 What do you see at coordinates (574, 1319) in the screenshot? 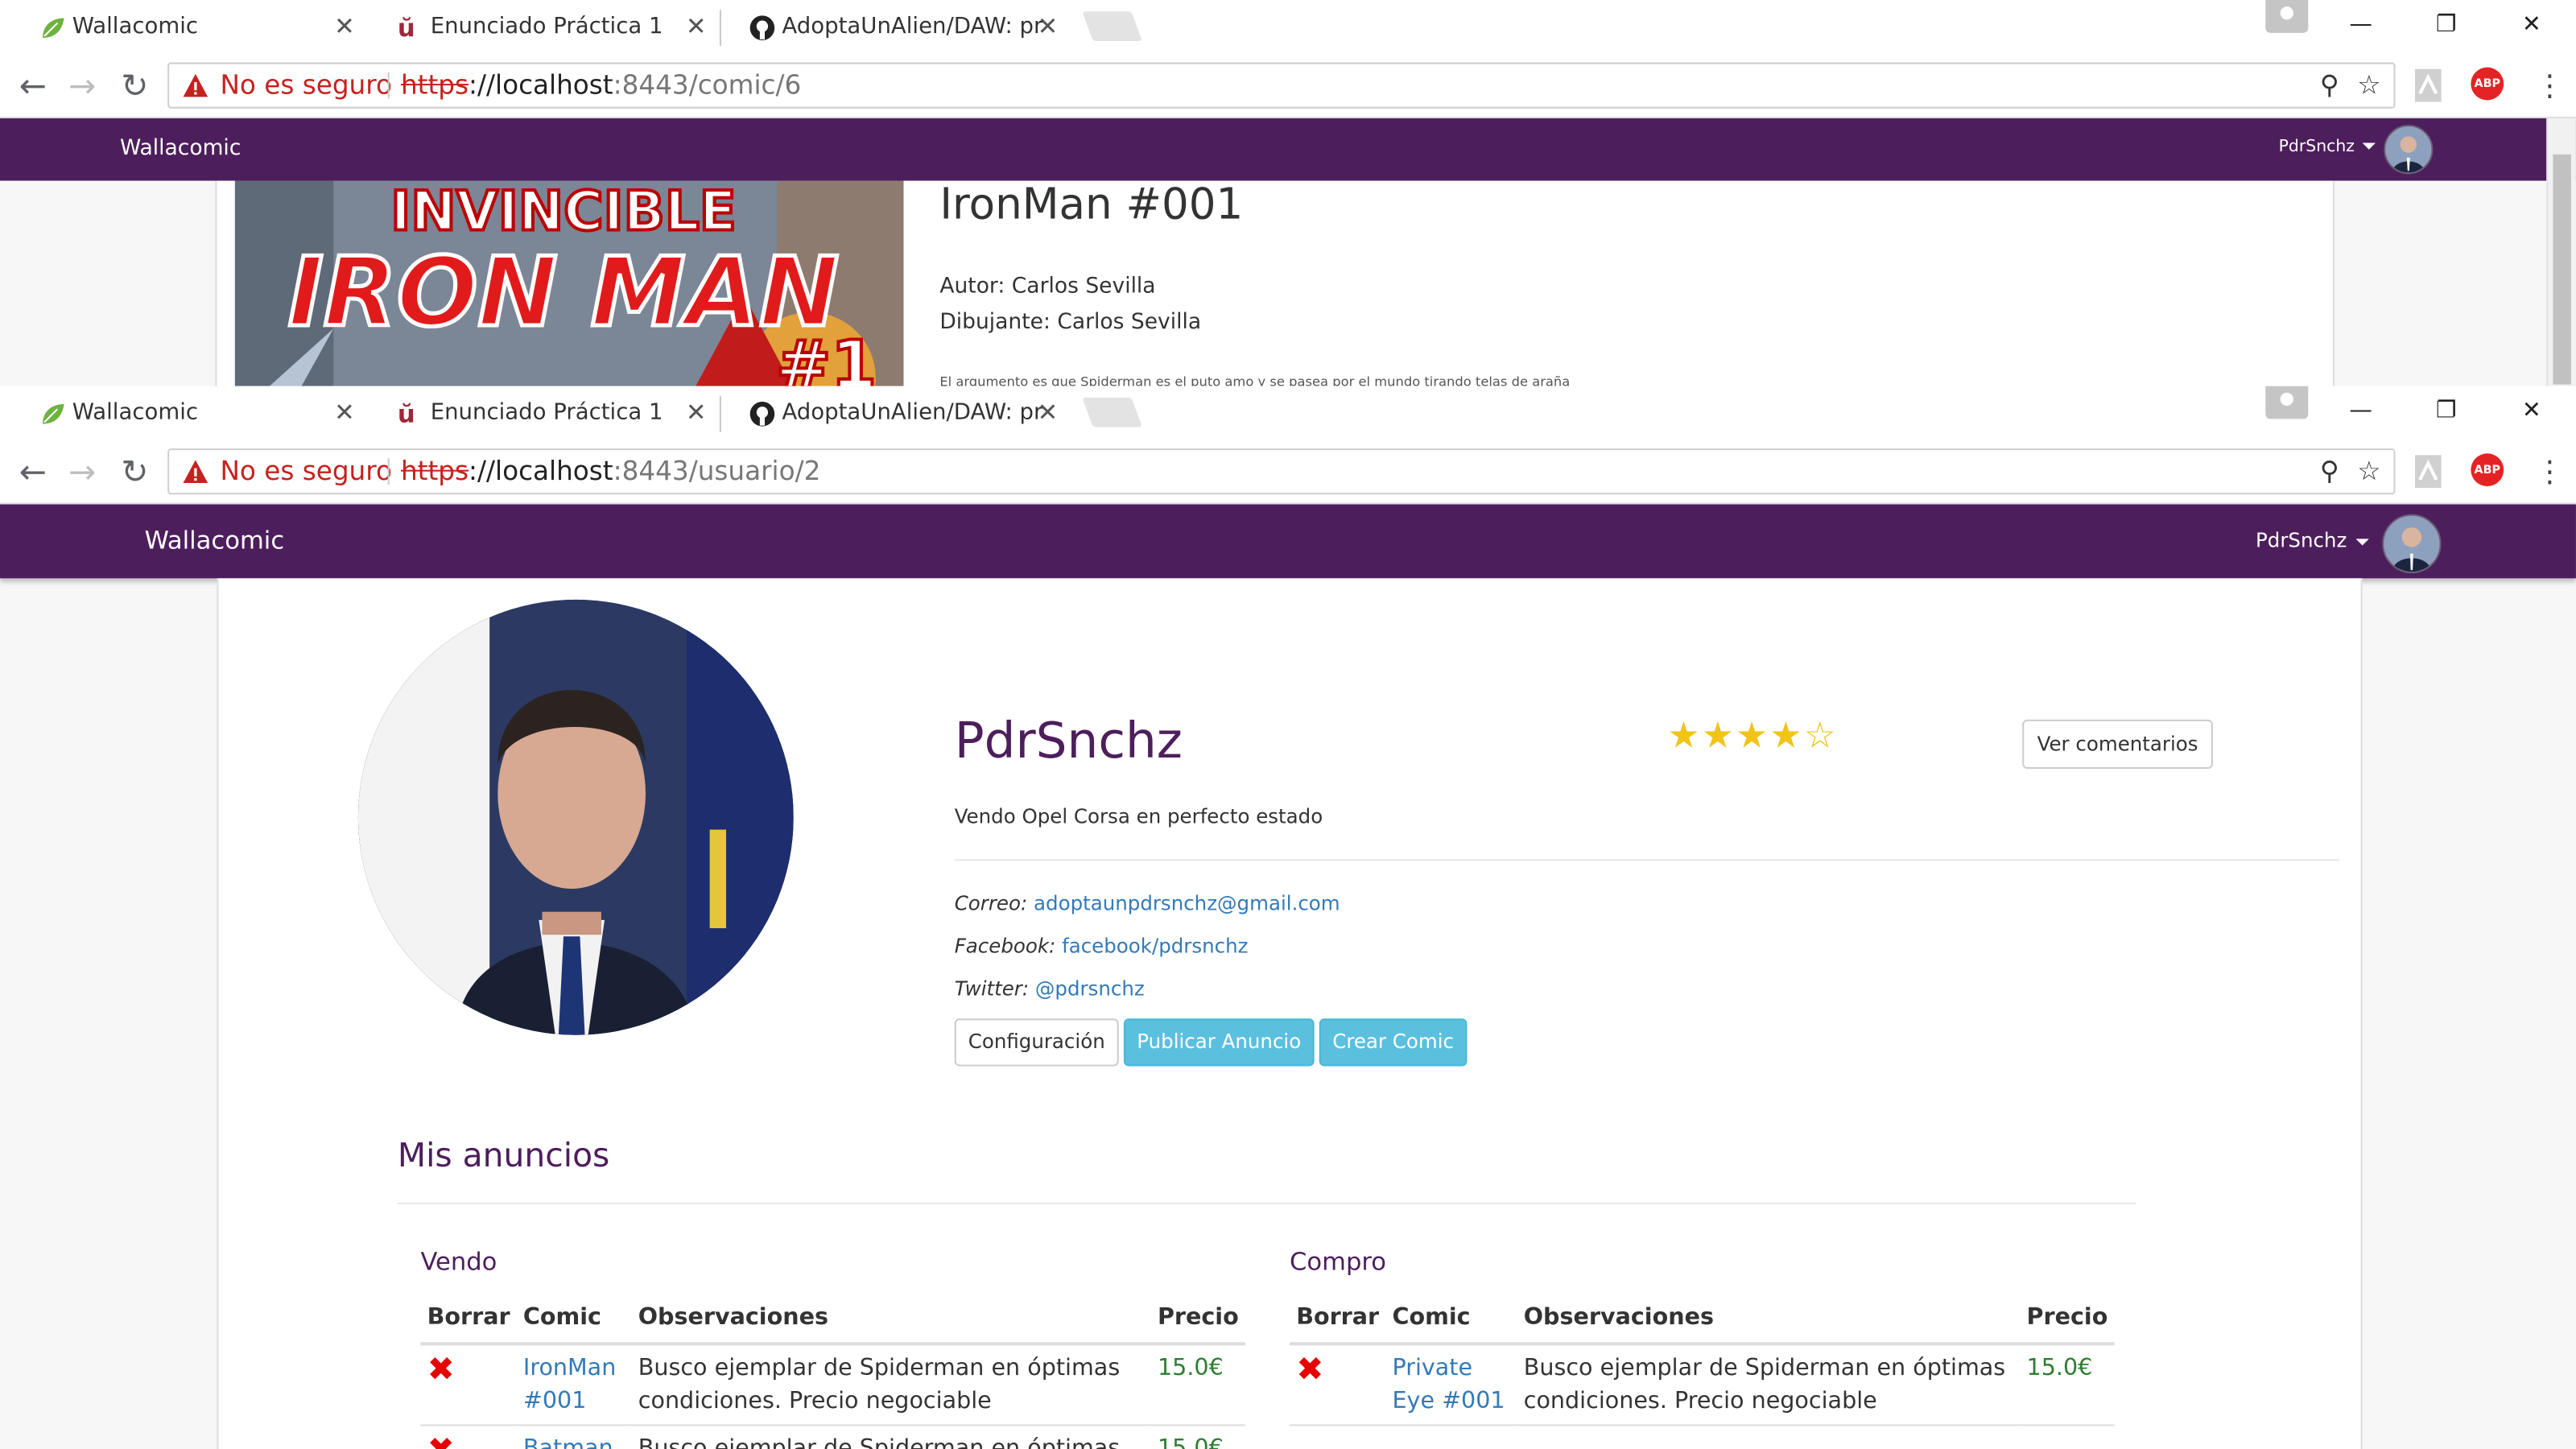
I see `col-comic: Comic` at bounding box center [574, 1319].